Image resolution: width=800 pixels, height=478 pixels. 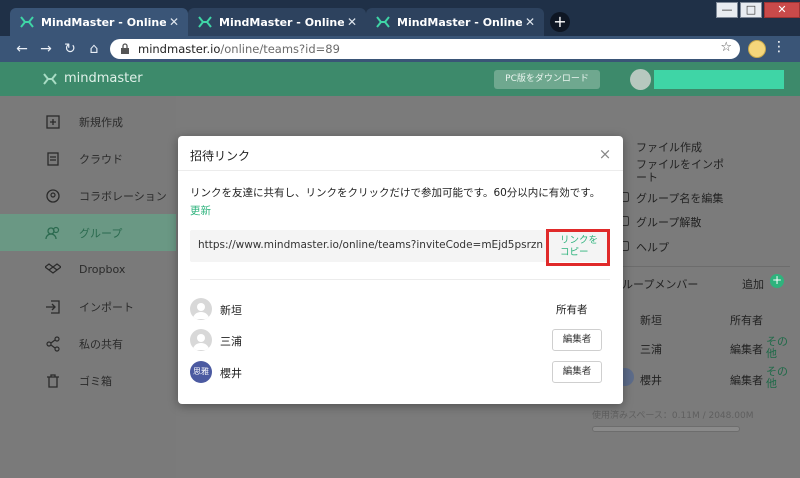 What do you see at coordinates (695, 266) in the screenshot?
I see `panel-divider` at bounding box center [695, 266].